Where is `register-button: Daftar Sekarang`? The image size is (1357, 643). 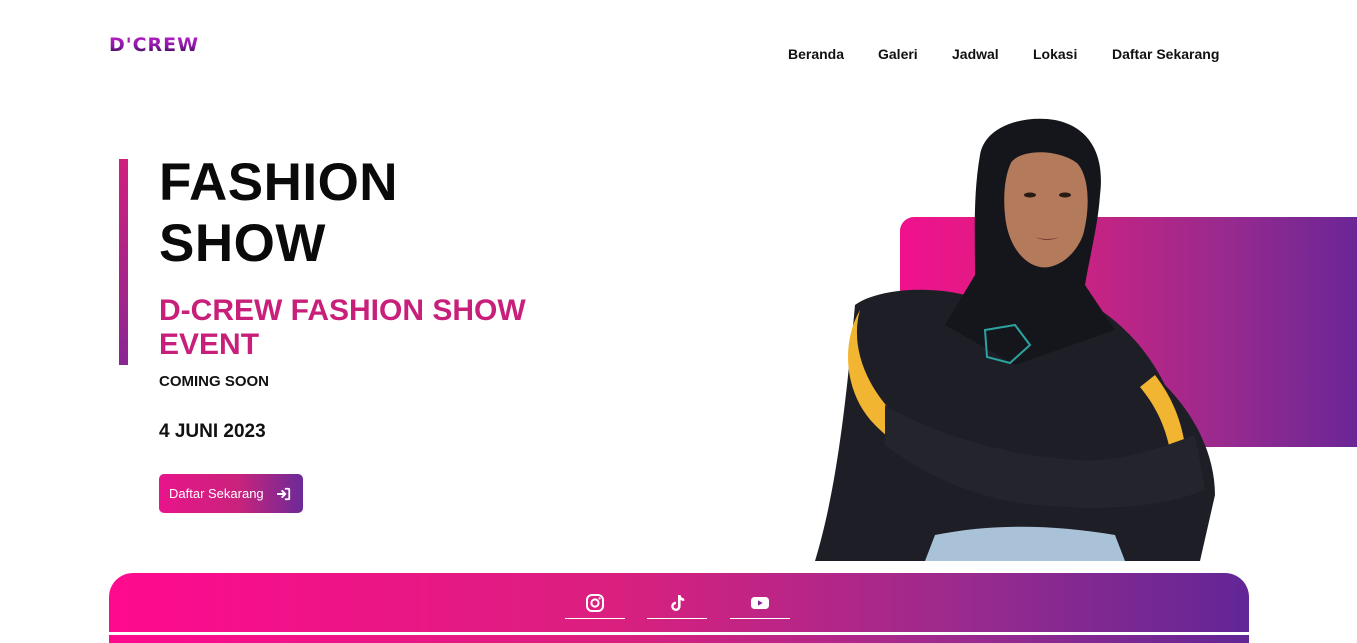
register-button: Daftar Sekarang is located at coordinates (231, 493).